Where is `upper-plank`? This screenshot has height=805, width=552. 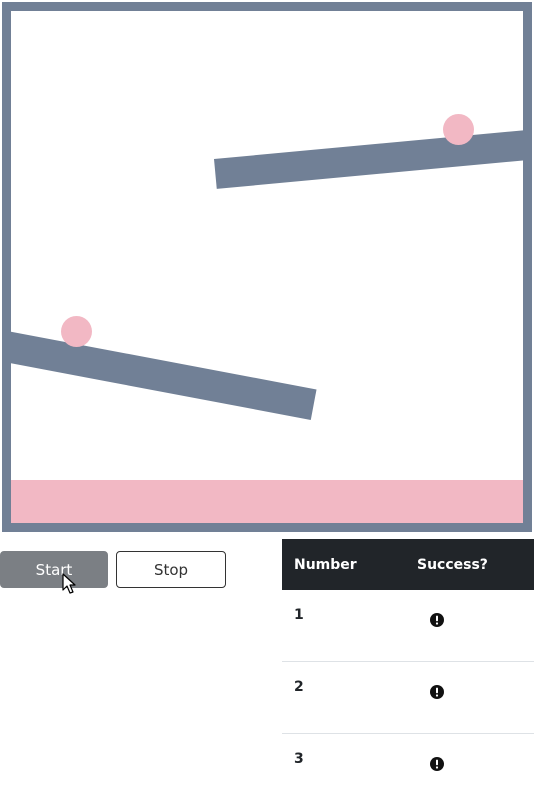 upper-plank is located at coordinates (368, 159).